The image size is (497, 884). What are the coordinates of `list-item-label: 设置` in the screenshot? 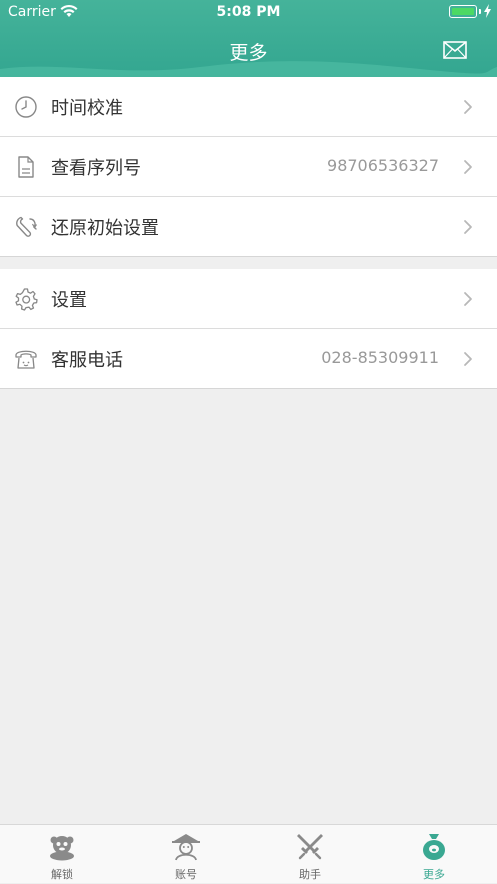 It's located at (69, 300).